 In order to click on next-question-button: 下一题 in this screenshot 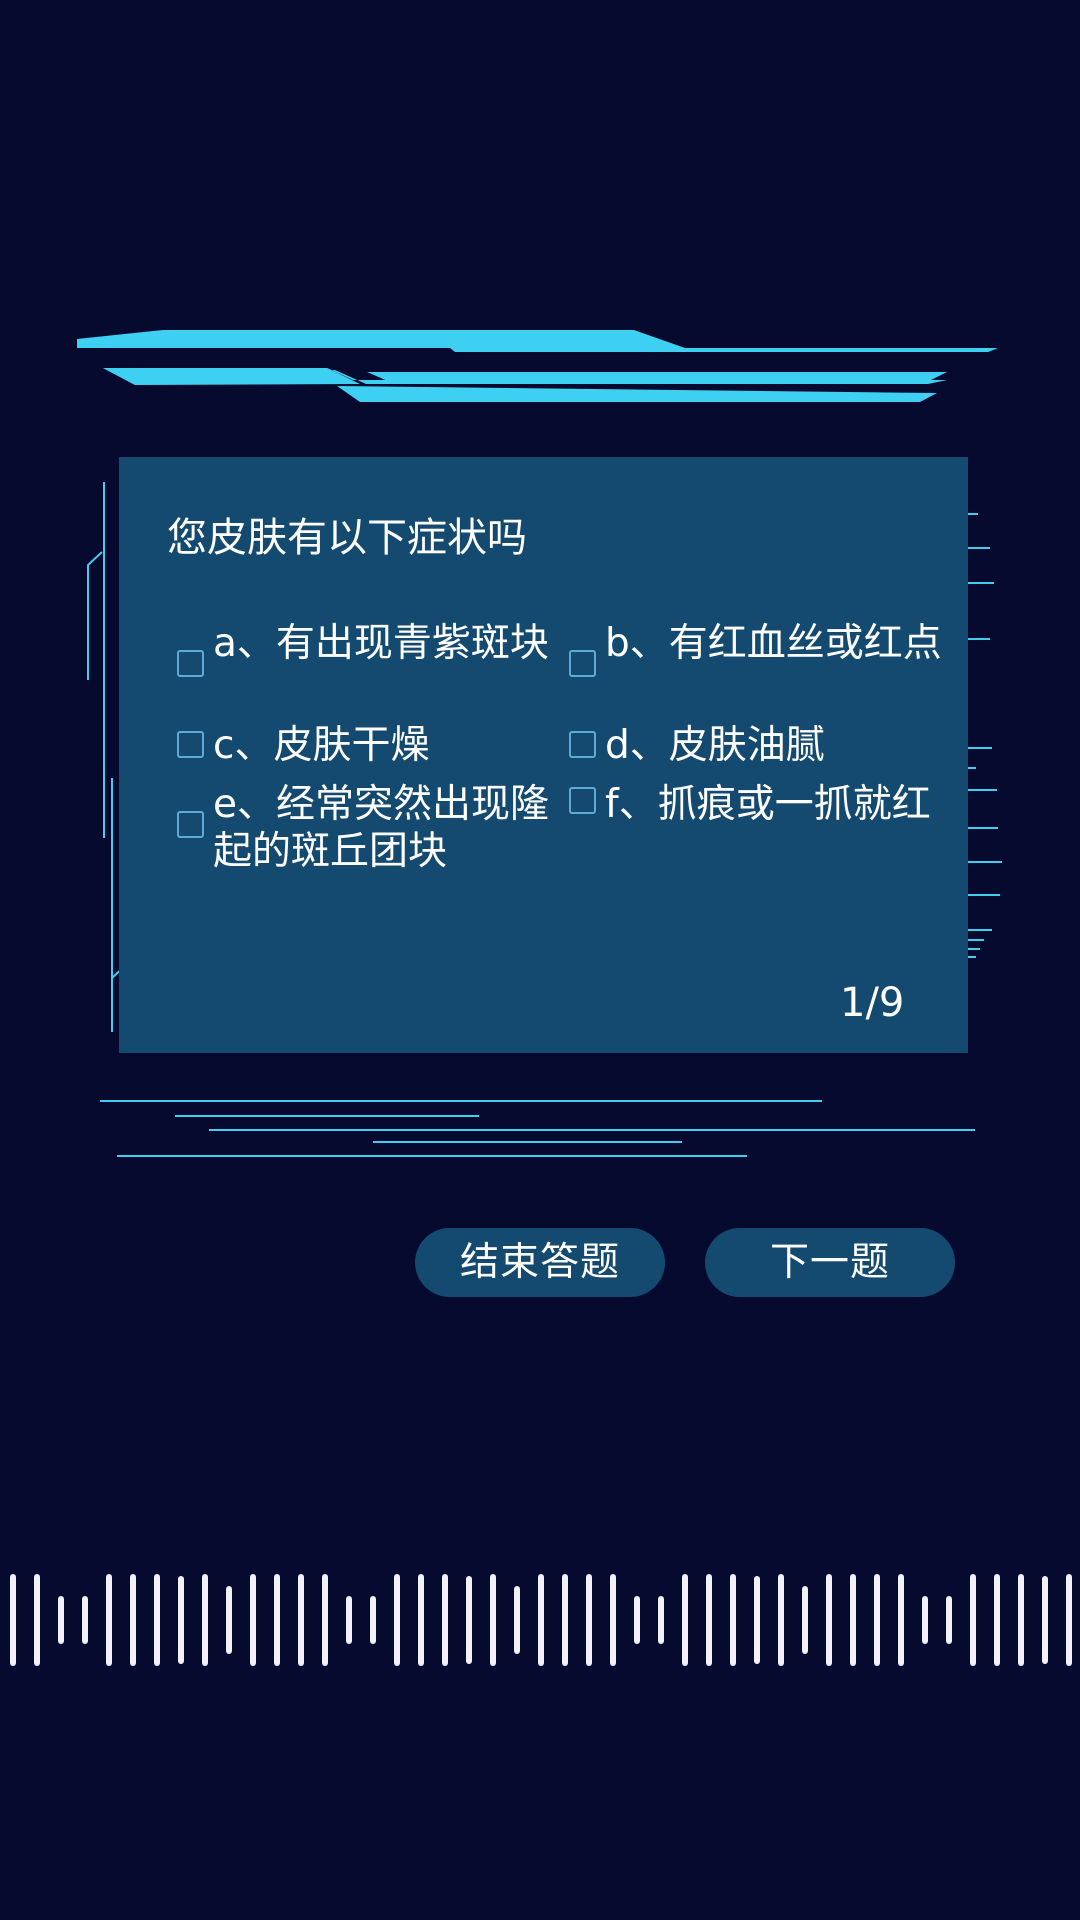, I will do `click(830, 1262)`.